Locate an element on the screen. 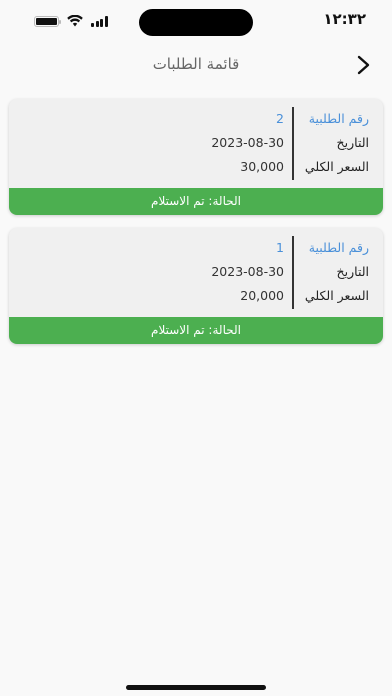 This screenshot has width=392, height=696. order-number-value: 2 is located at coordinates (280, 118).